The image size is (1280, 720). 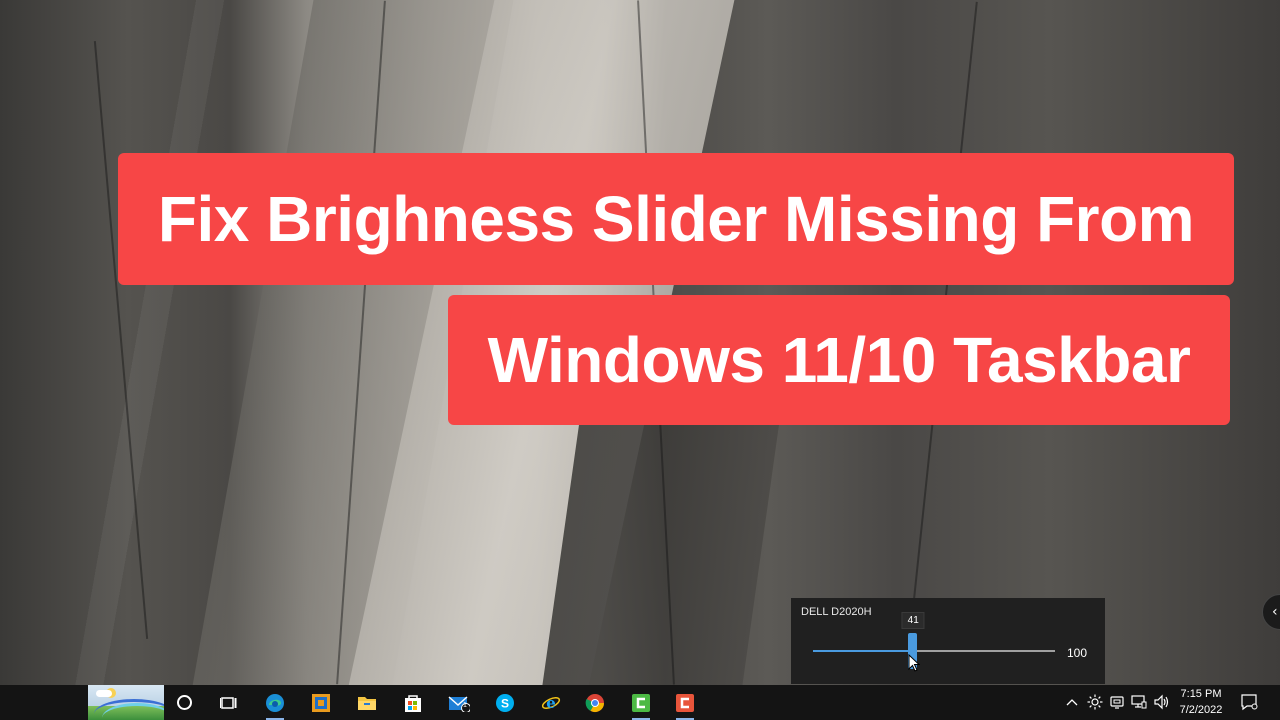 What do you see at coordinates (641, 706) in the screenshot?
I see `camtasia-icon` at bounding box center [641, 706].